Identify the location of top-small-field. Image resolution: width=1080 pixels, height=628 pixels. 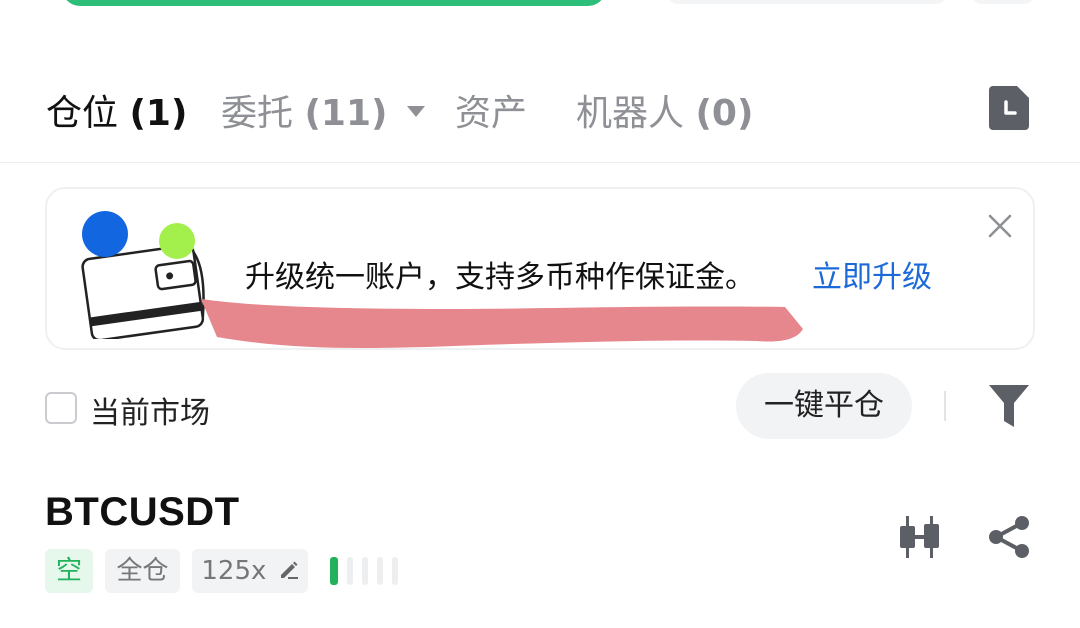
(1003, 2).